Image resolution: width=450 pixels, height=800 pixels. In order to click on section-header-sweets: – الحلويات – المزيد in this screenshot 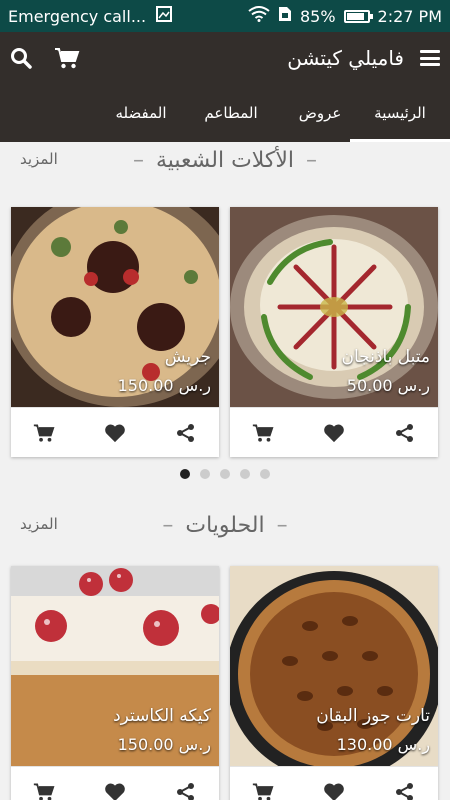, I will do `click(225, 527)`.